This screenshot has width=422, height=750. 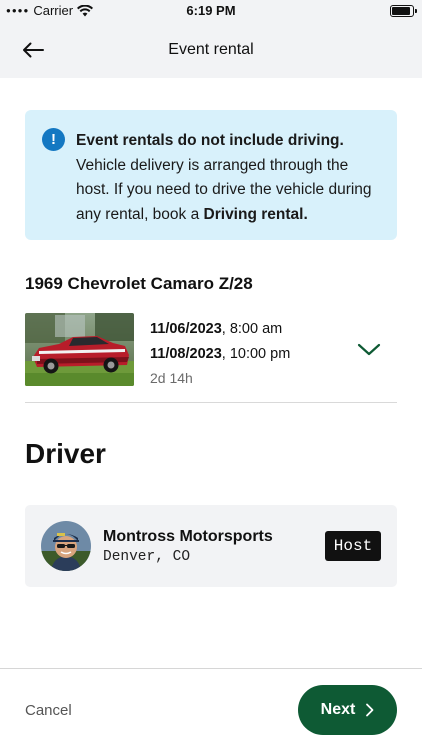 What do you see at coordinates (65, 453) in the screenshot?
I see `driver-section-title: Driver` at bounding box center [65, 453].